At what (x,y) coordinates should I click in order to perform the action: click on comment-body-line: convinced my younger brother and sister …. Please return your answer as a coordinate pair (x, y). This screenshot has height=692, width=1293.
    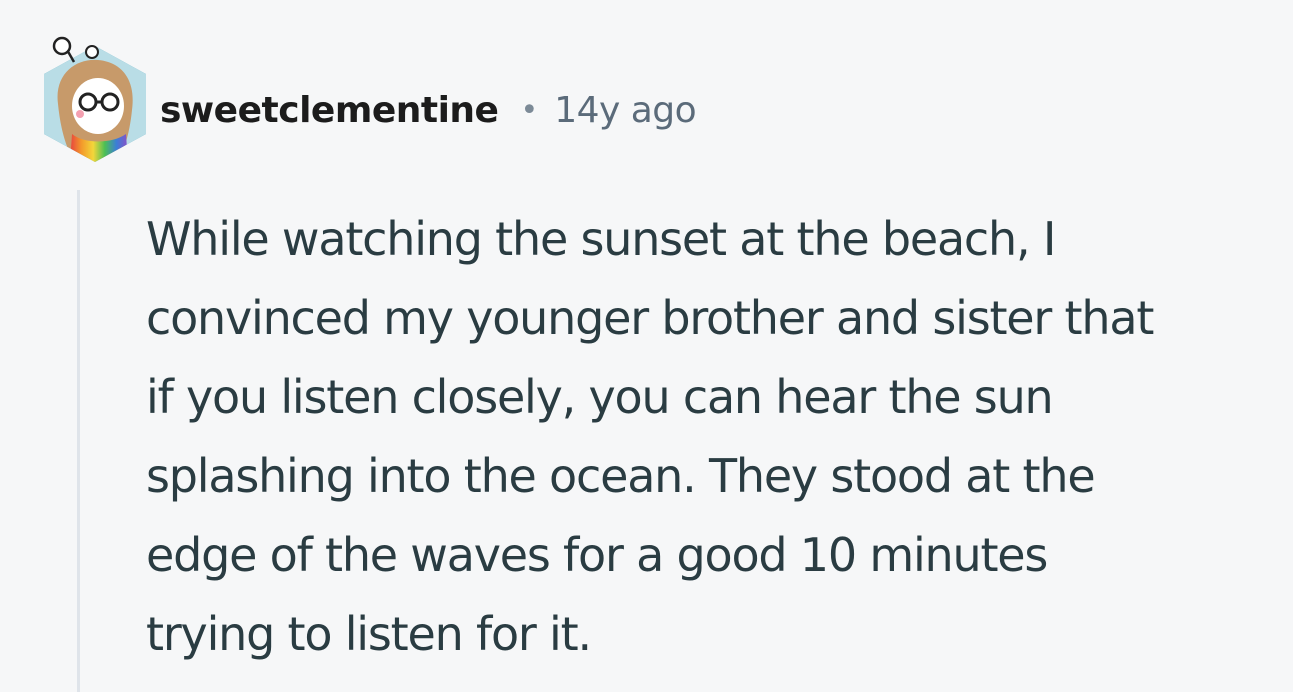
    Looking at the image, I should click on (650, 318).